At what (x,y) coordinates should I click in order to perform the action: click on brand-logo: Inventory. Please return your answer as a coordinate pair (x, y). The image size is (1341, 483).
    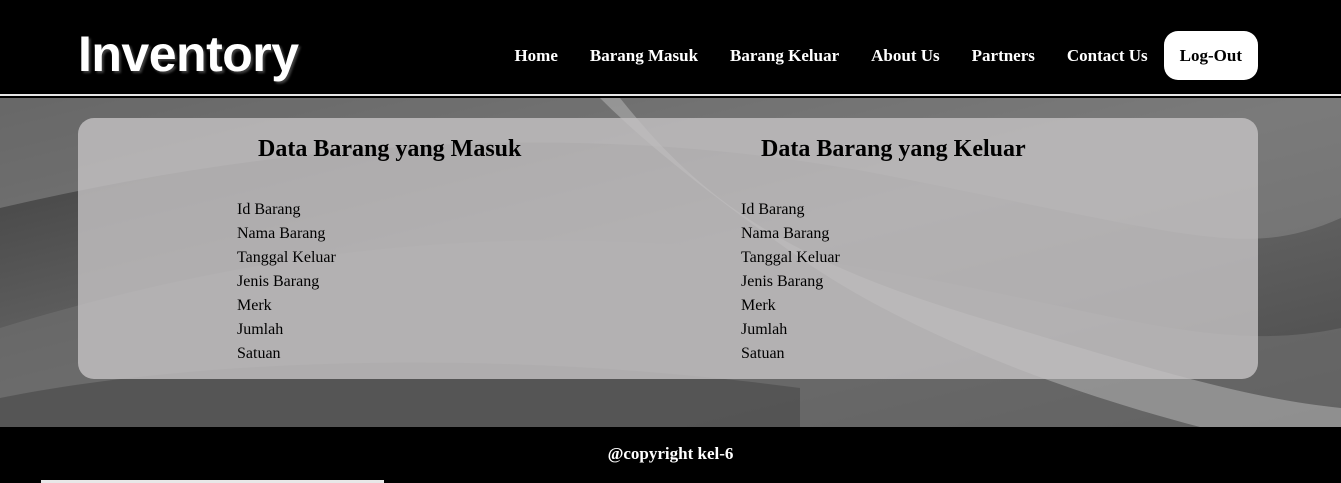
    Looking at the image, I should click on (188, 54).